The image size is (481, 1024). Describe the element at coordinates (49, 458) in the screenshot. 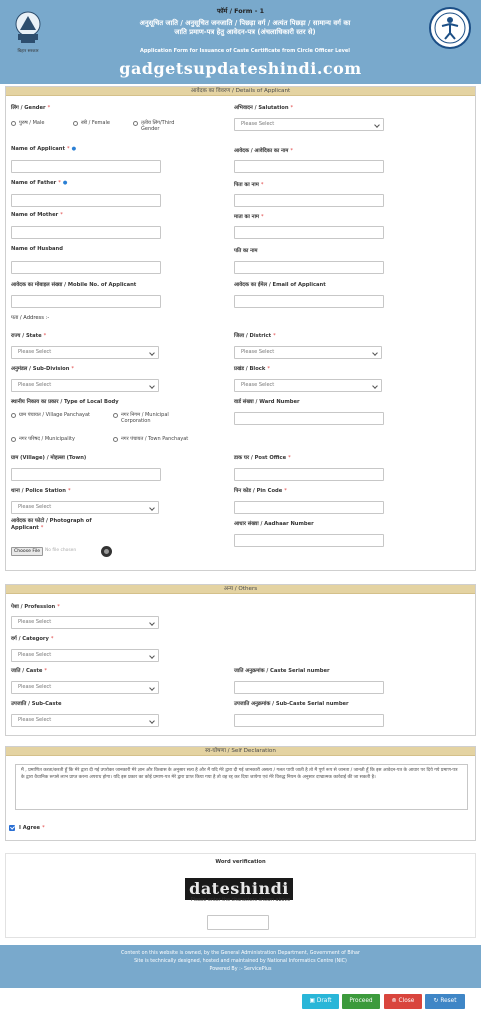

I see `village-label: ग्राम (Village) / मोहल्ला (Town)` at that location.